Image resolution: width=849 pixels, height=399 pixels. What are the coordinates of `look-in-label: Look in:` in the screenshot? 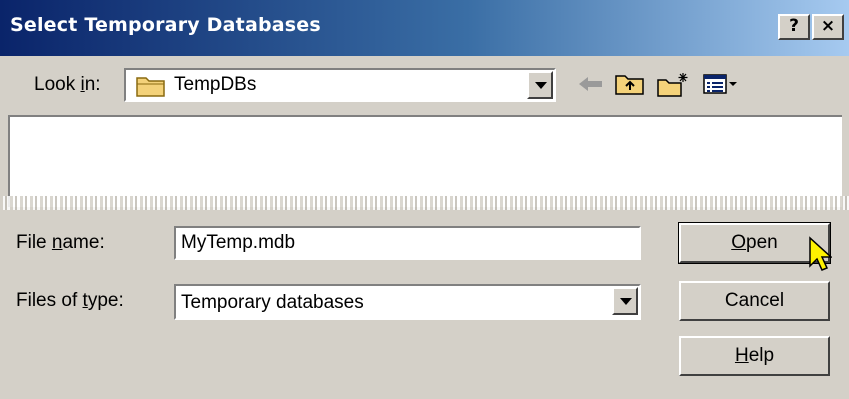 It's located at (67, 84).